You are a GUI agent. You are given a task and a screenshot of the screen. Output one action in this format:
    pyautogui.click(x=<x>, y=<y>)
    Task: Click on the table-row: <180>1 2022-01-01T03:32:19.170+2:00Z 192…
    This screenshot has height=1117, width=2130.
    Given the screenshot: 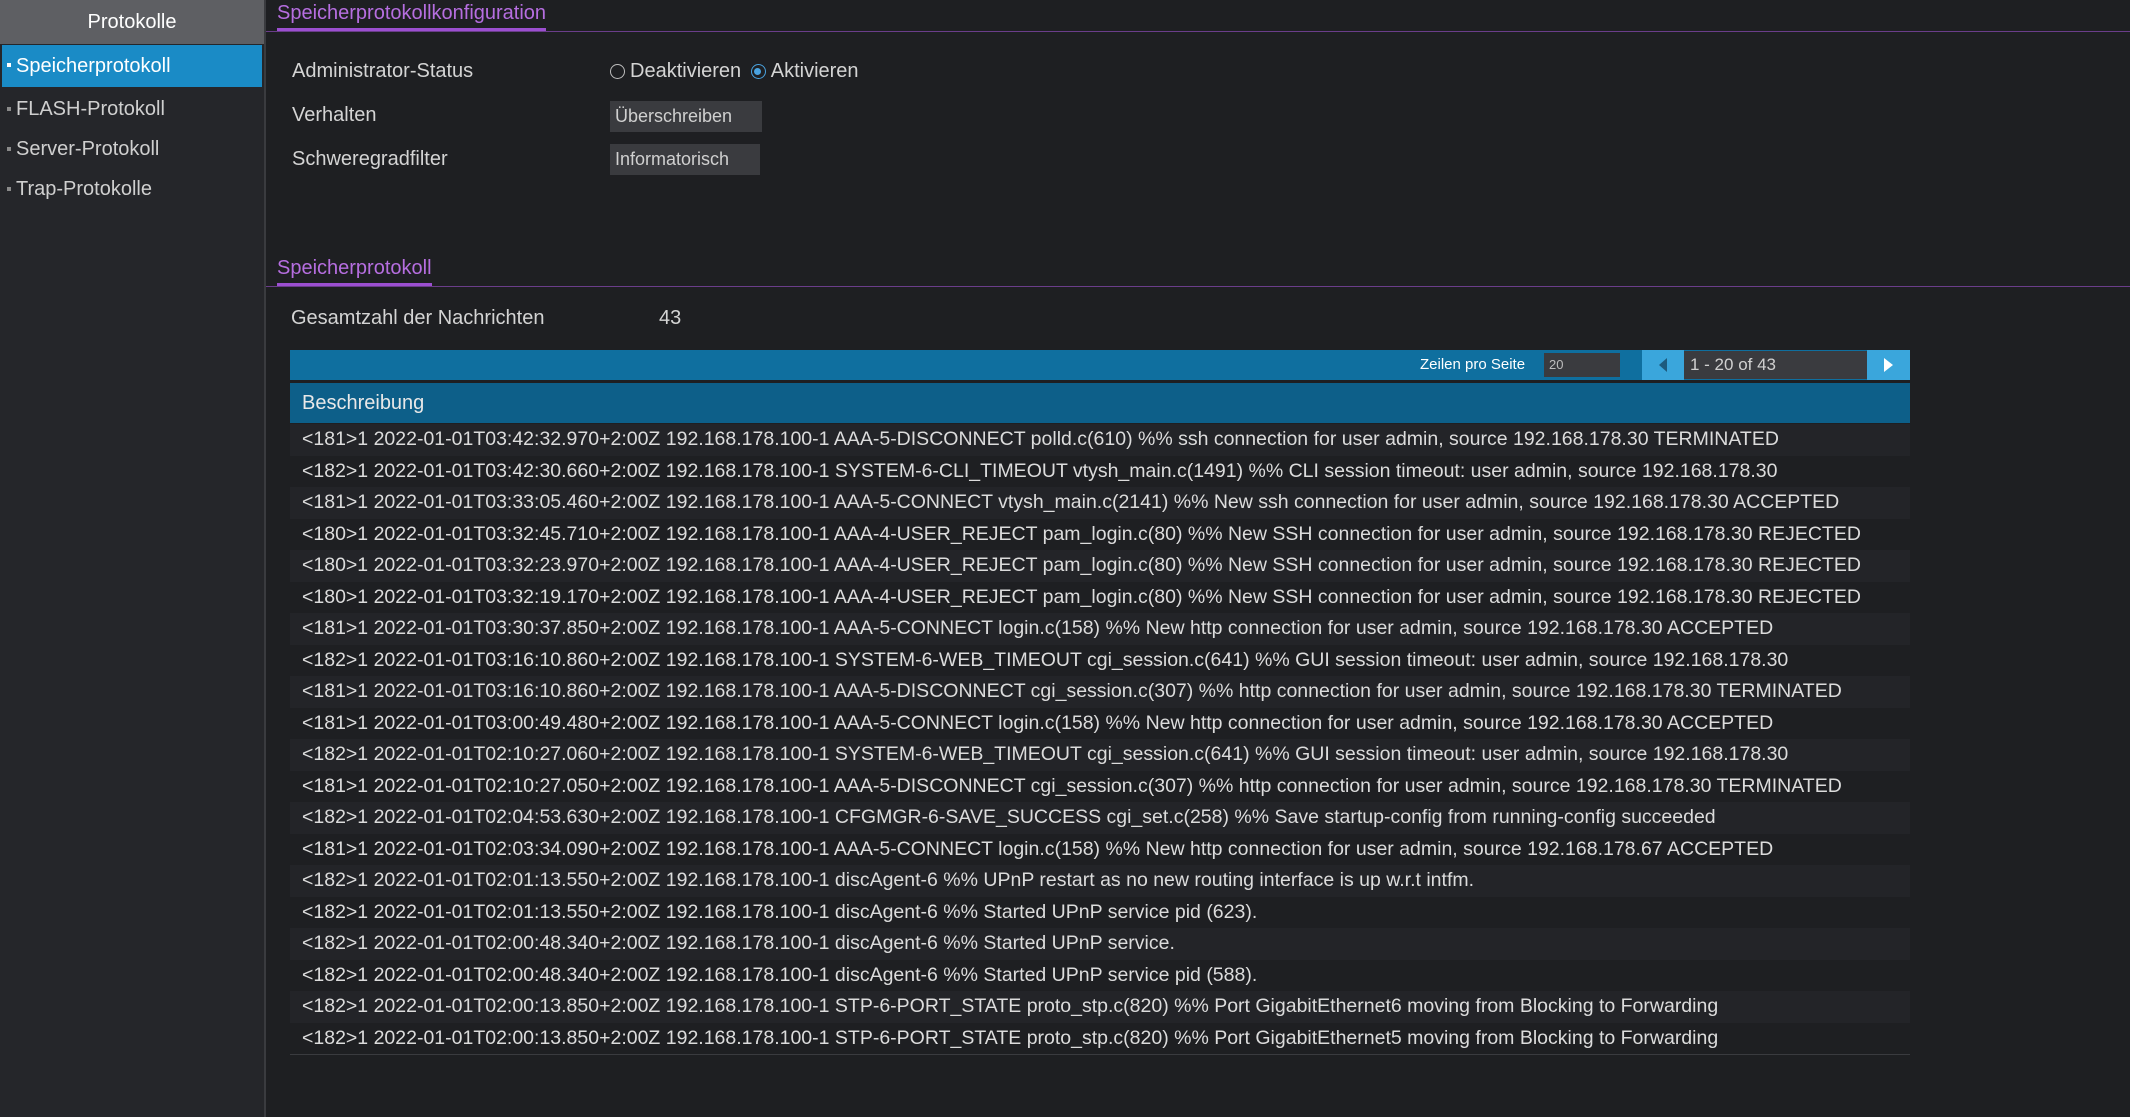 What is the action you would take?
    pyautogui.click(x=1100, y=597)
    